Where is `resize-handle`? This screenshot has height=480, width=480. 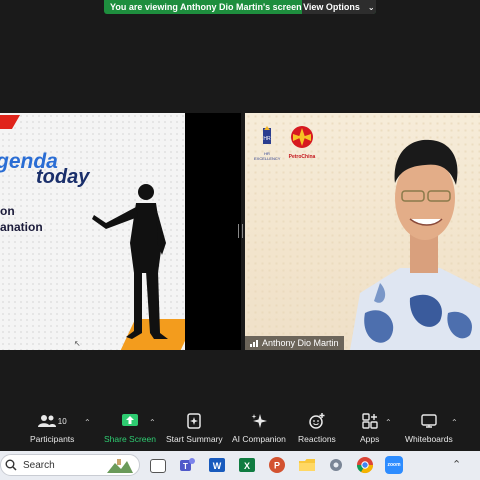
resize-handle is located at coordinates (240, 231).